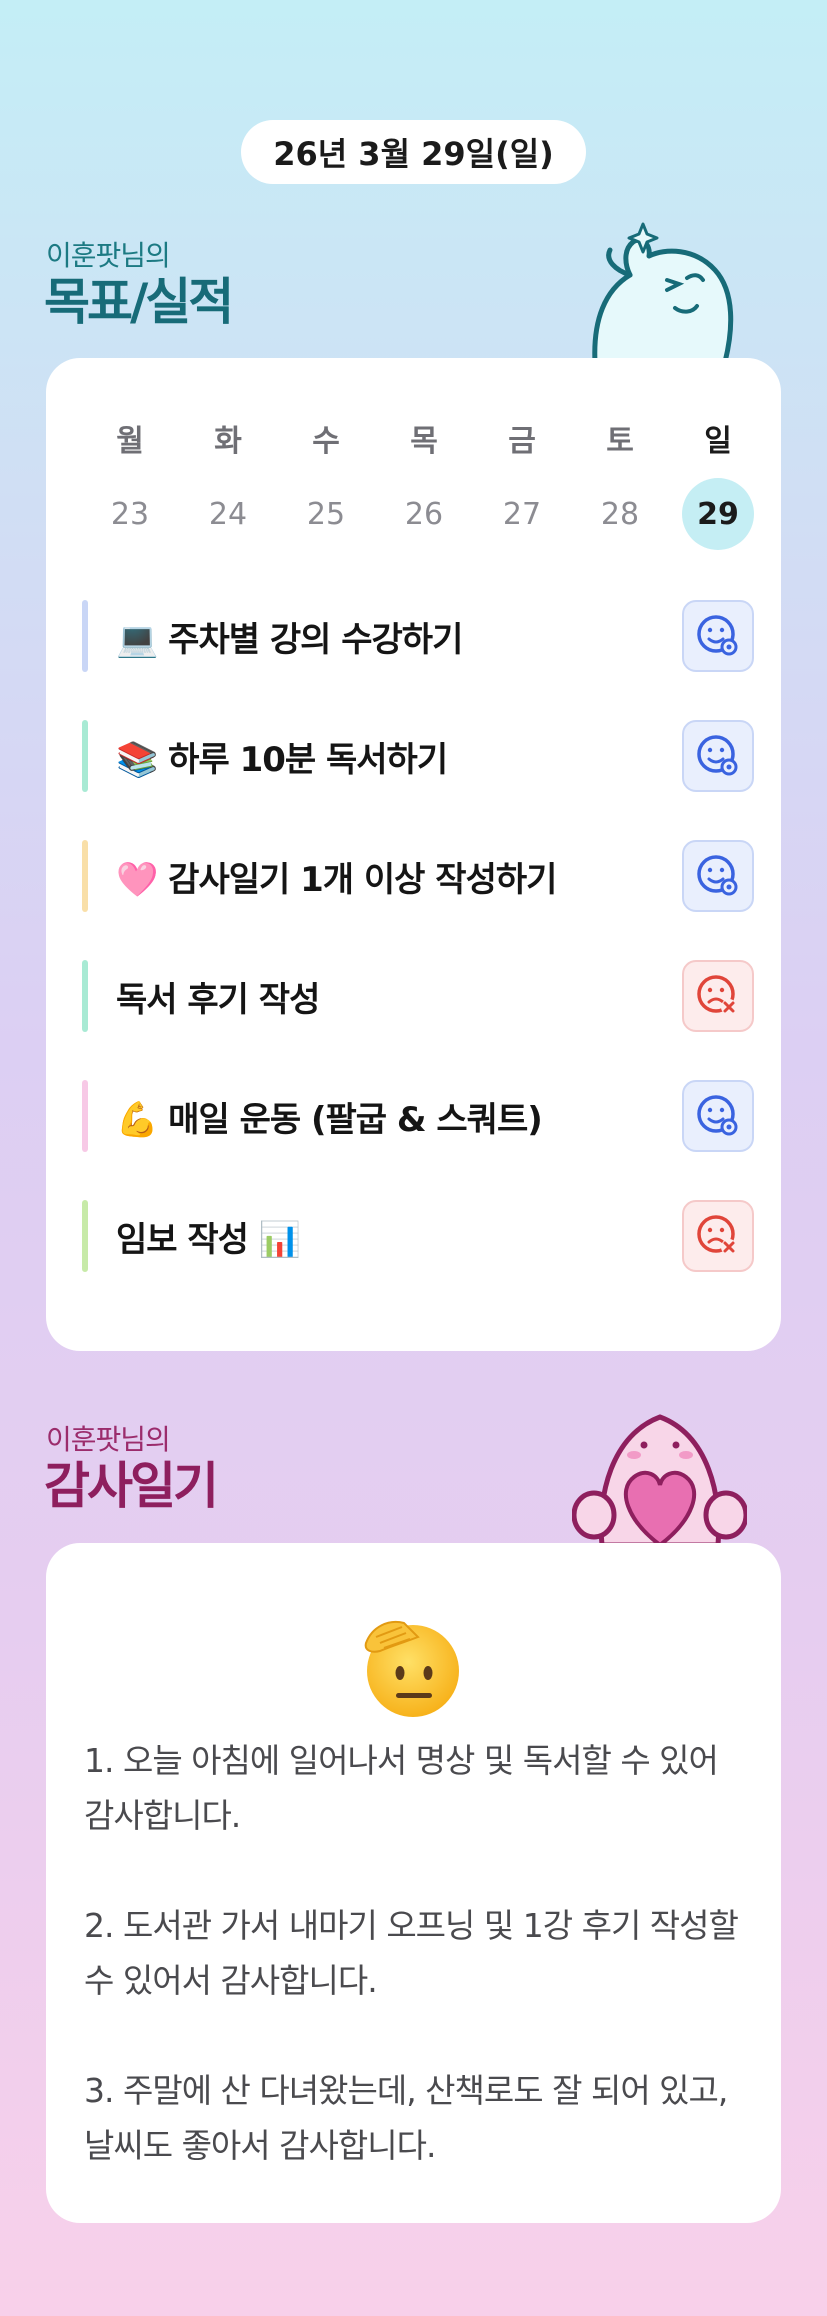  I want to click on goal-item: 💻 주차별 강의 수강하기, so click(418, 636).